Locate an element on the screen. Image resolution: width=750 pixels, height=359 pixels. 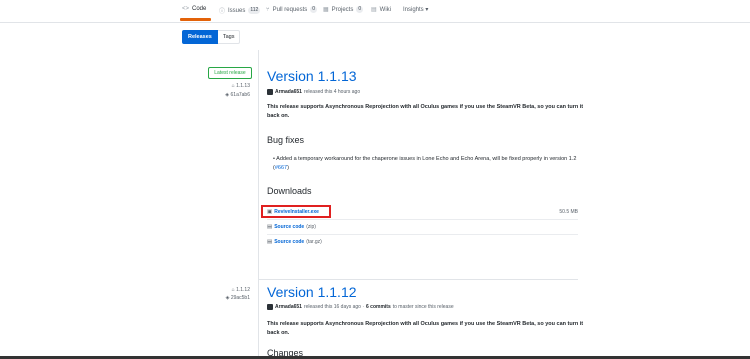
download-source-zip: ▤ Source code (zip) is located at coordinates (422, 227).